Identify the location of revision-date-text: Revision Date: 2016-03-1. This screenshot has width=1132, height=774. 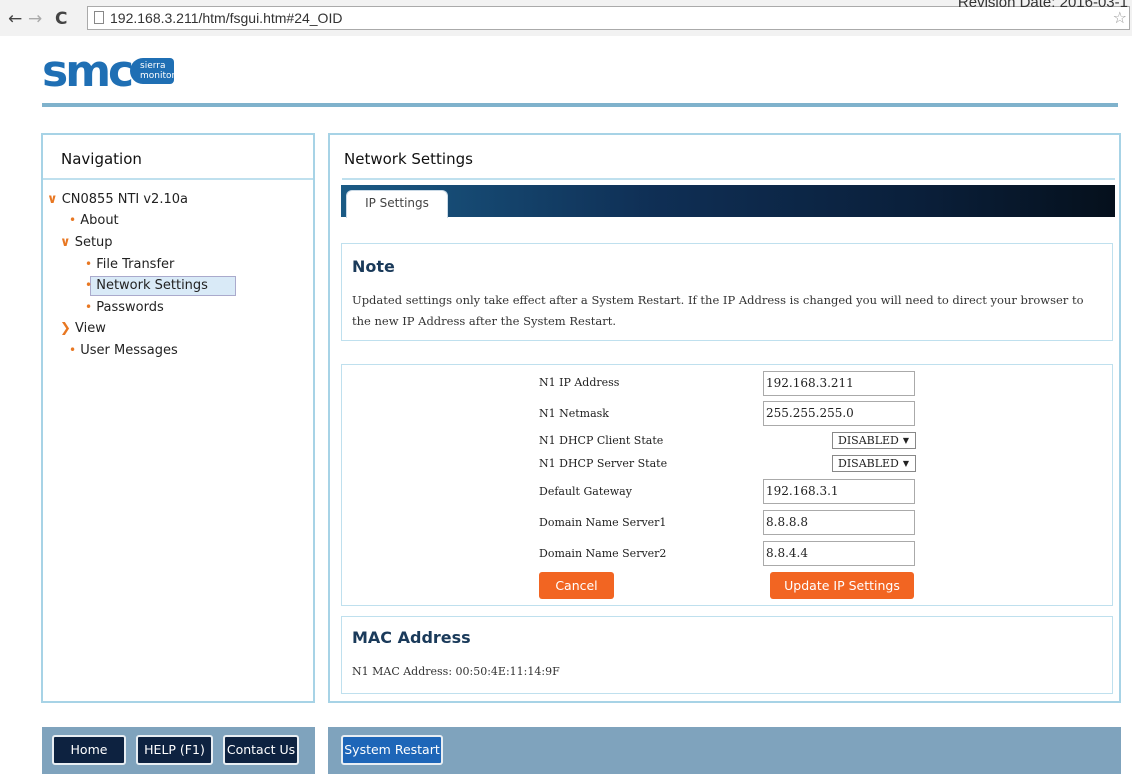
(1042, 5).